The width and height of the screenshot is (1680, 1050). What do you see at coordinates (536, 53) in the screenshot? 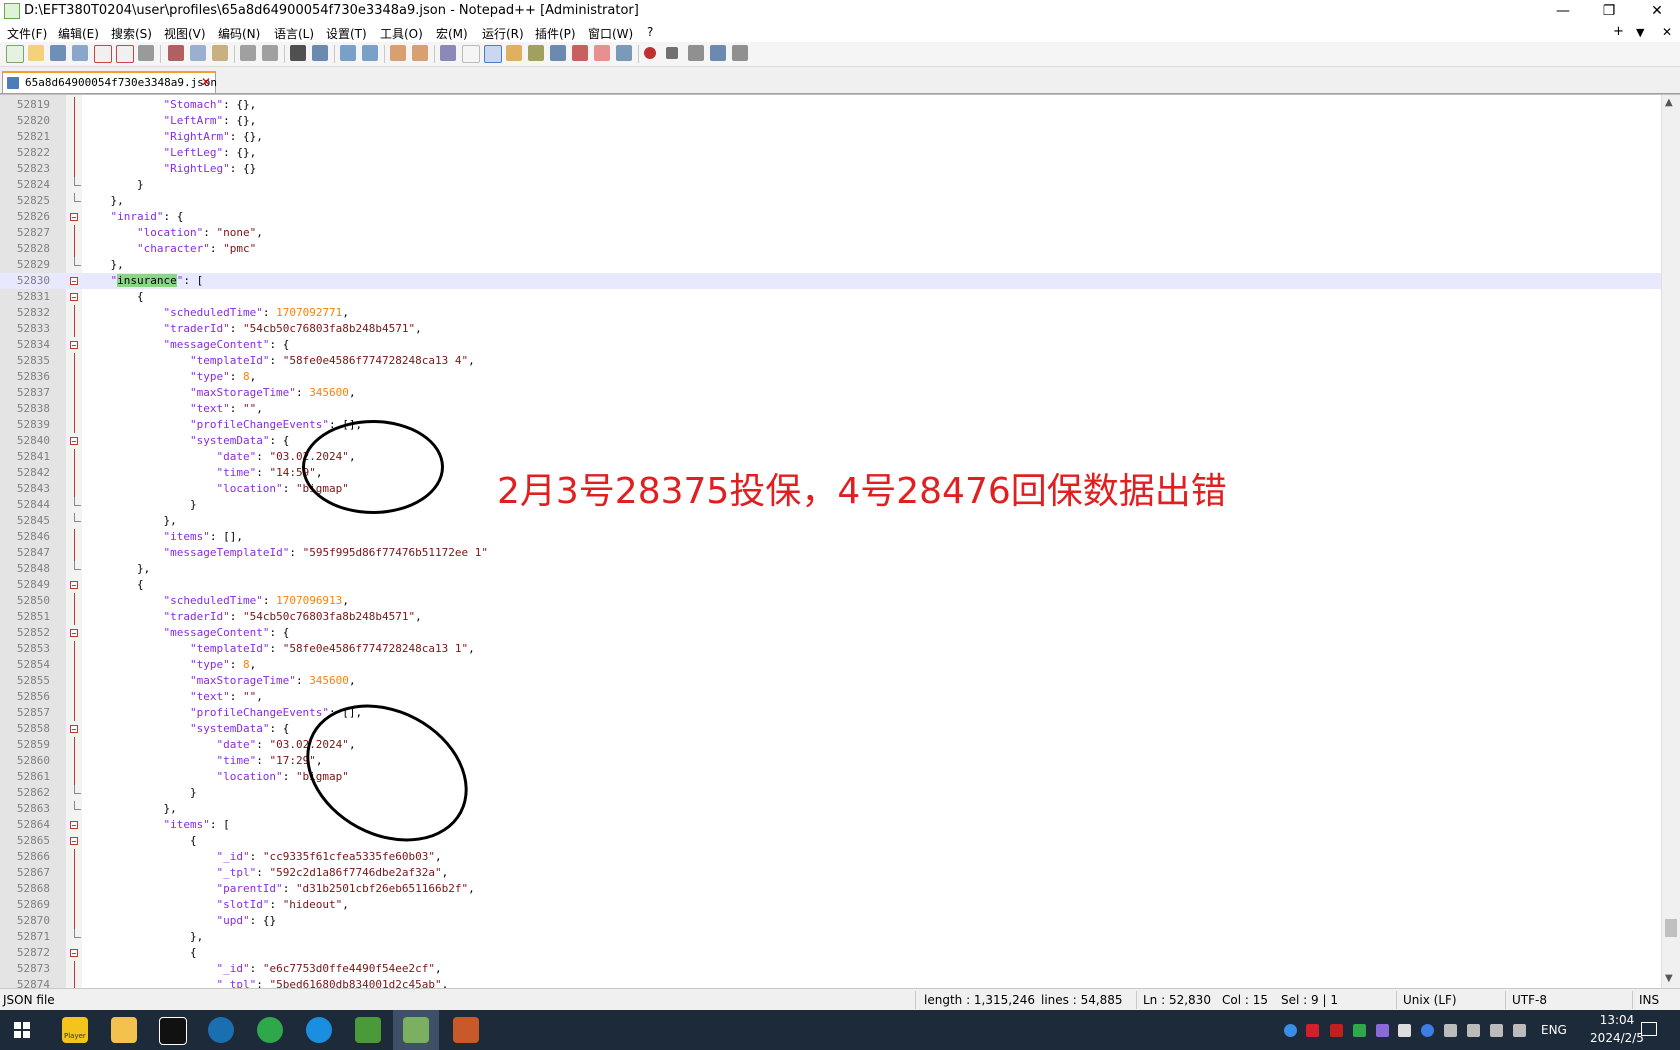
I see `document-map-icon` at bounding box center [536, 53].